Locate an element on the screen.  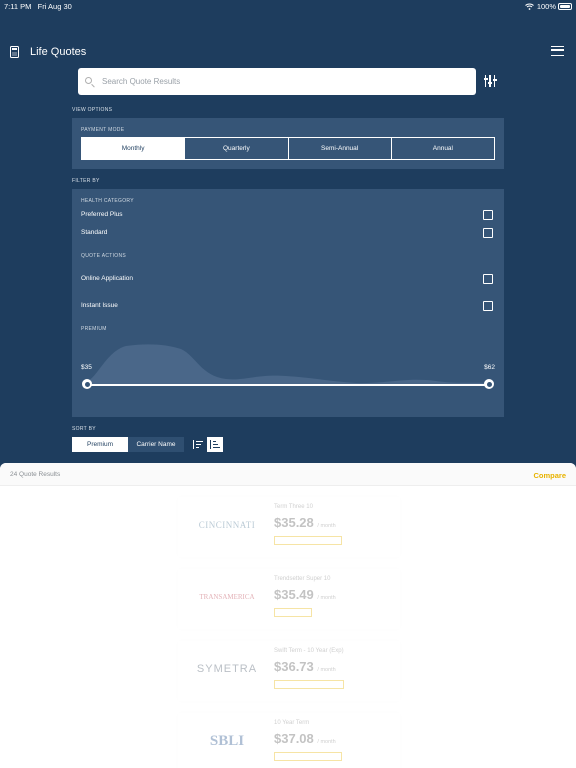
carrier-logo: TRANSAMERICA is located at coordinates (227, 597).